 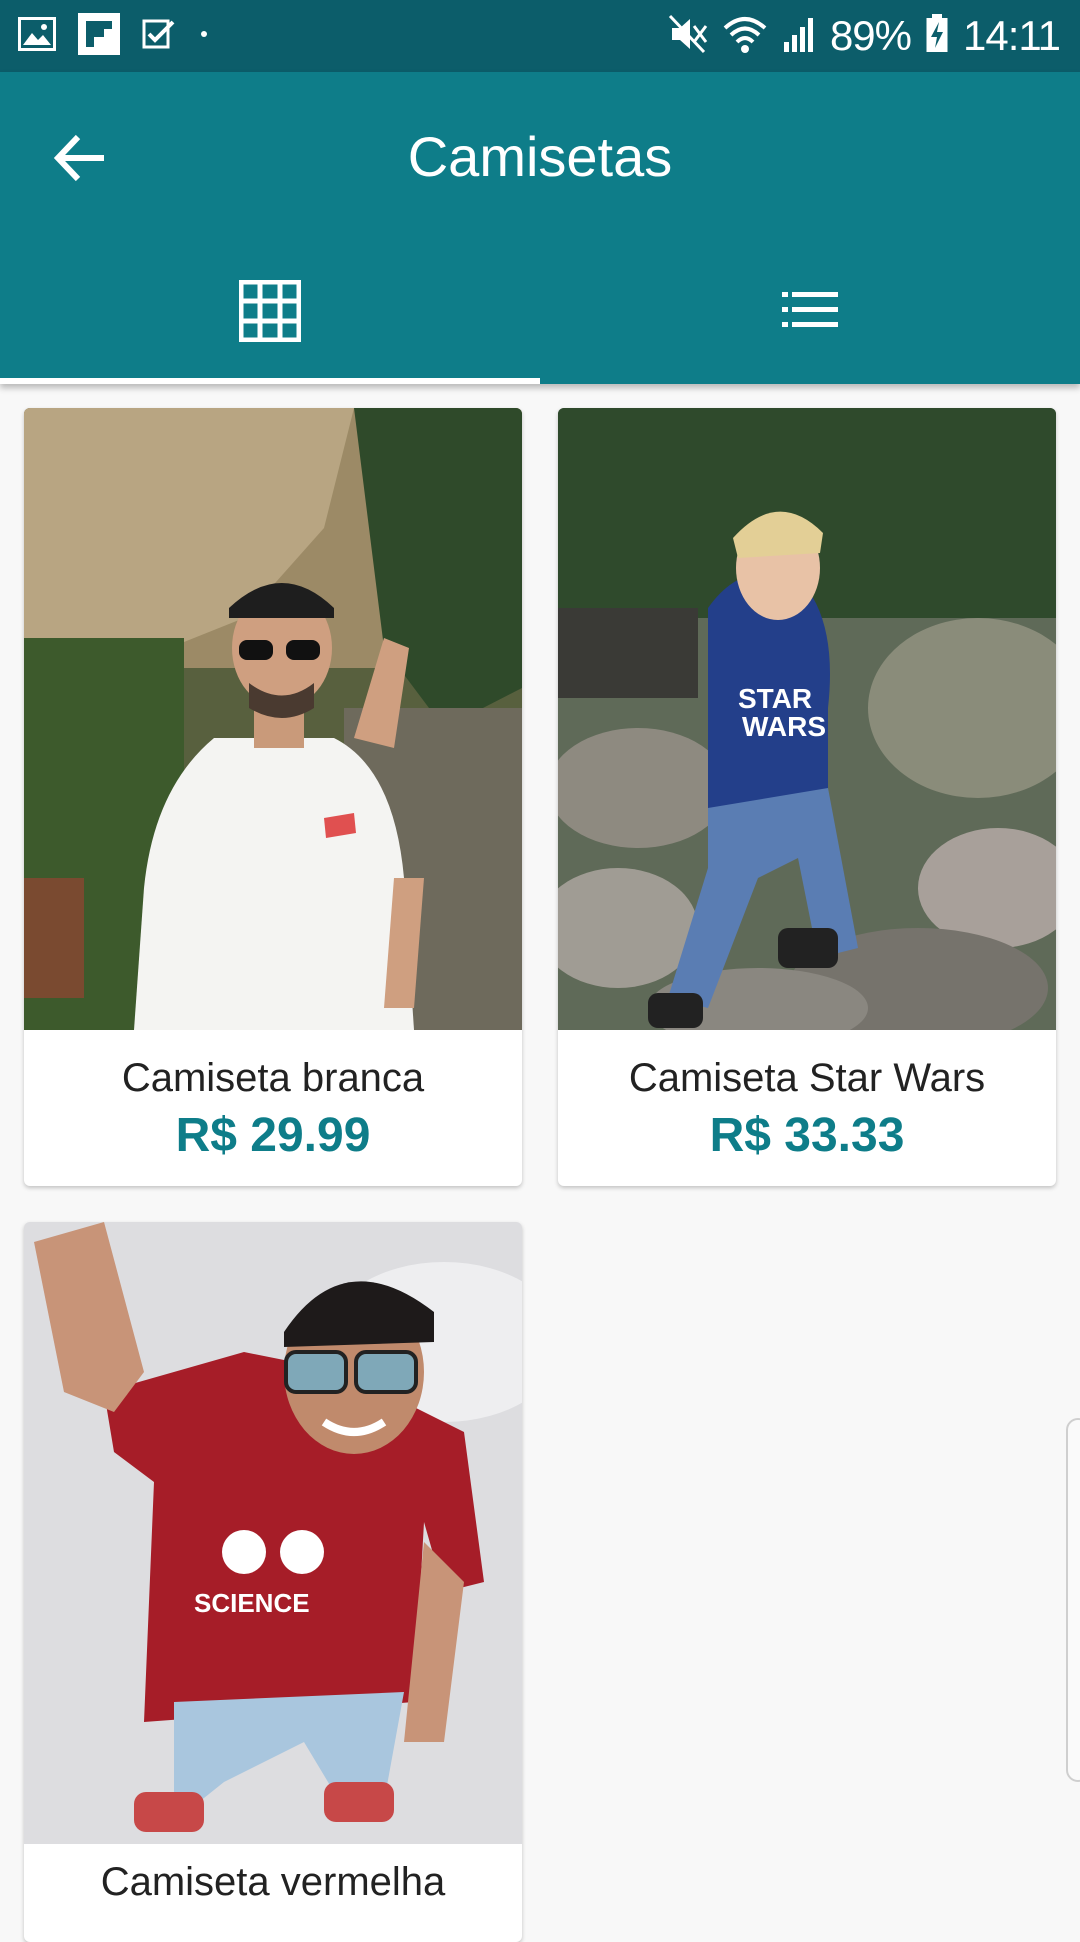 What do you see at coordinates (688, 36) in the screenshot?
I see `mute-icon` at bounding box center [688, 36].